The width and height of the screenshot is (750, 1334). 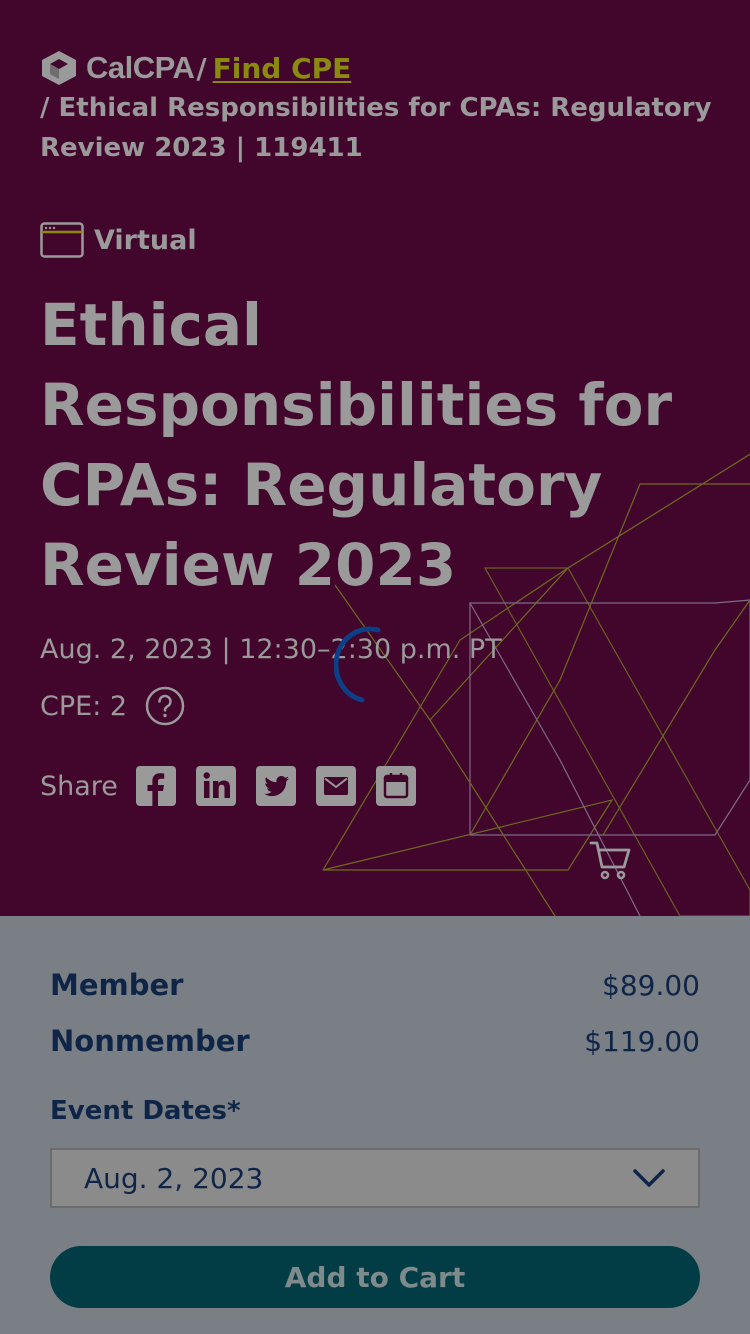 What do you see at coordinates (375, 1277) in the screenshot?
I see `add-to-cart-button: Add to Cart` at bounding box center [375, 1277].